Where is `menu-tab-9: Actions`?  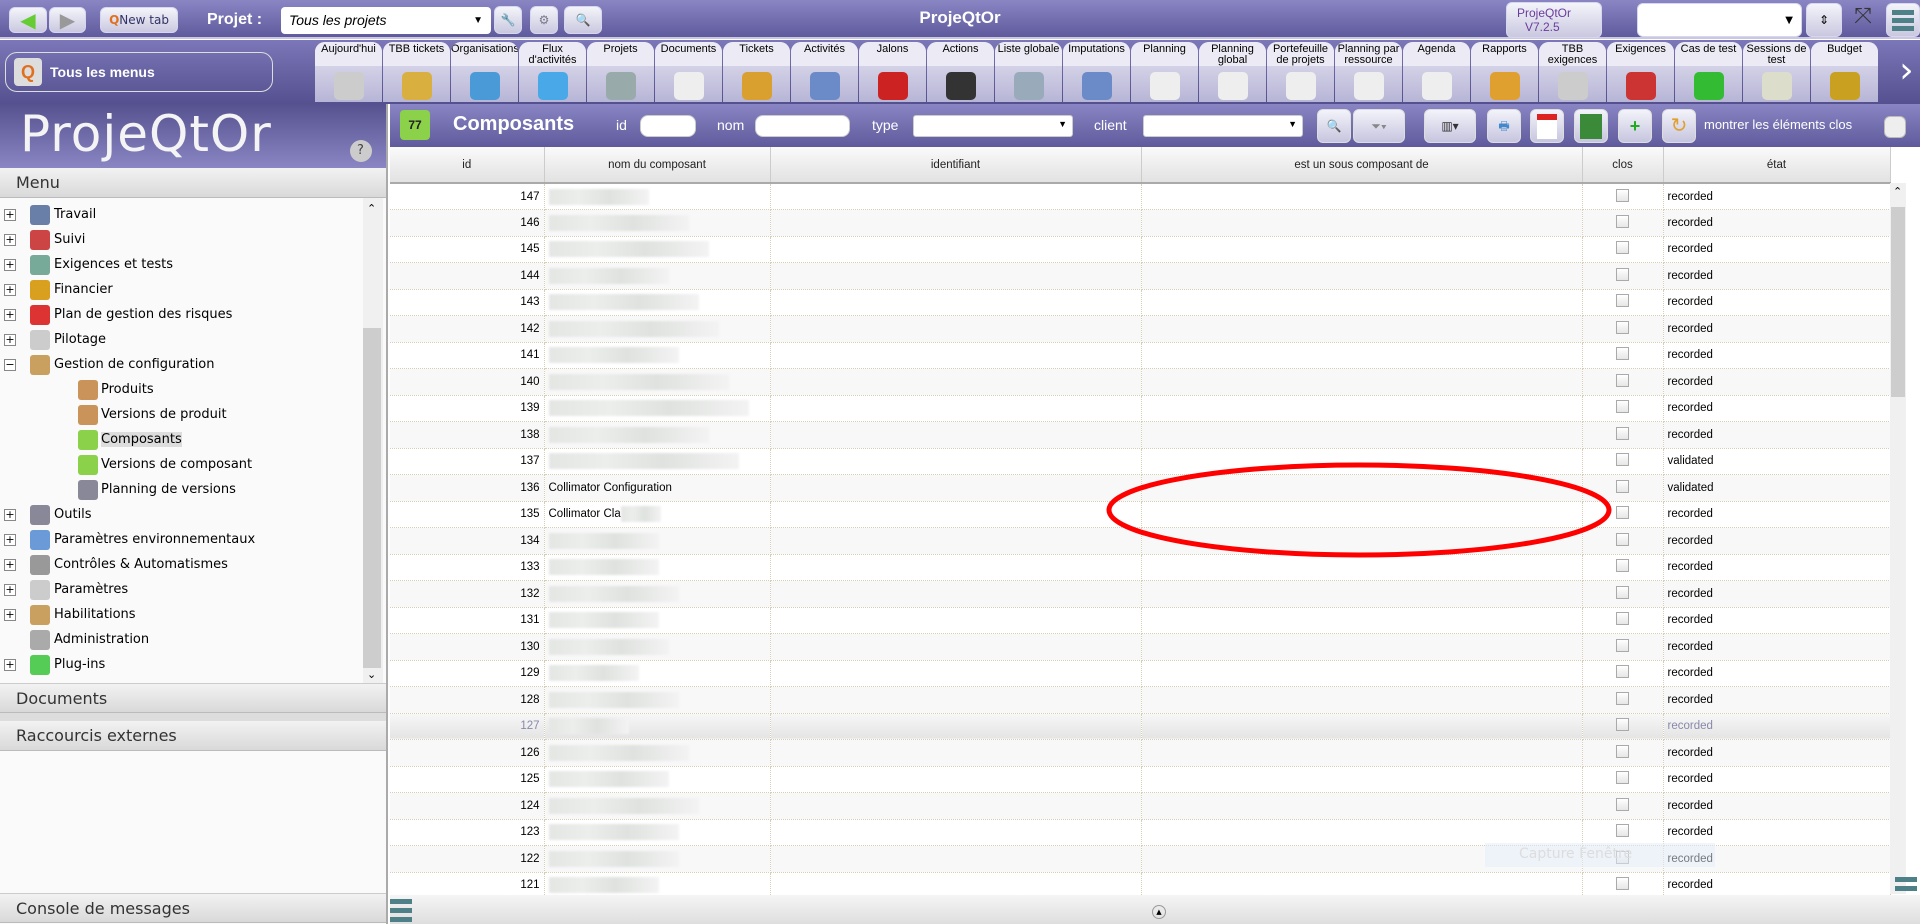 menu-tab-9: Actions is located at coordinates (960, 72).